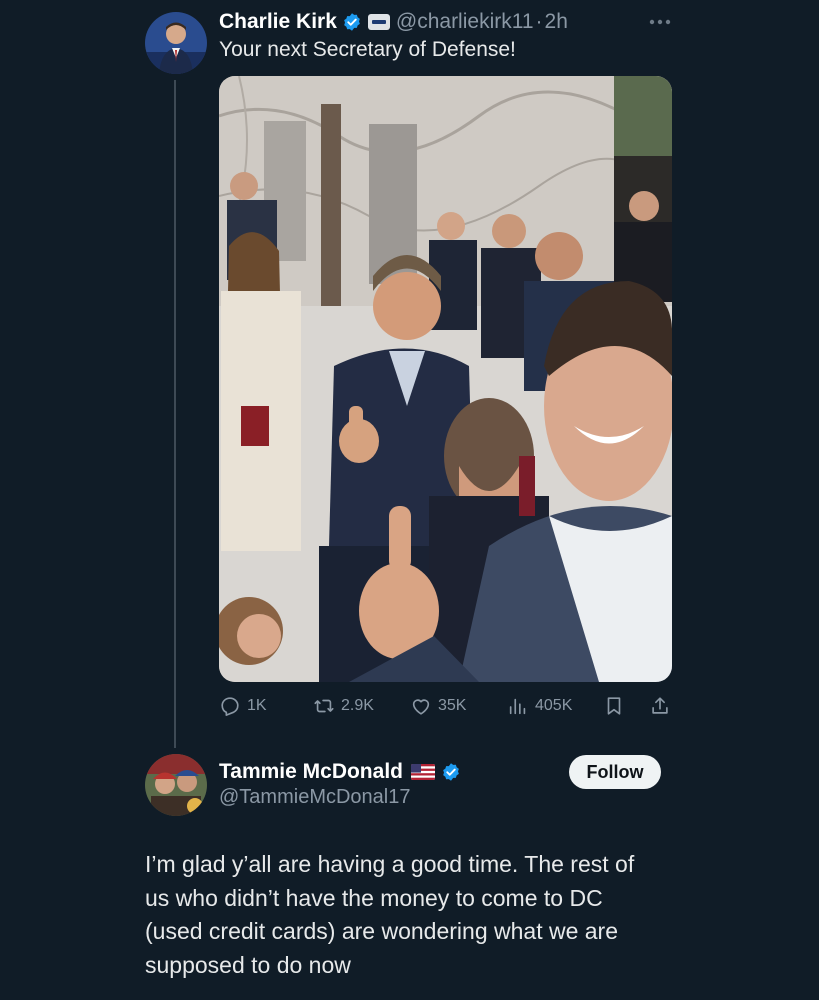 This screenshot has width=819, height=1000. I want to click on like-button: 35K, so click(438, 706).